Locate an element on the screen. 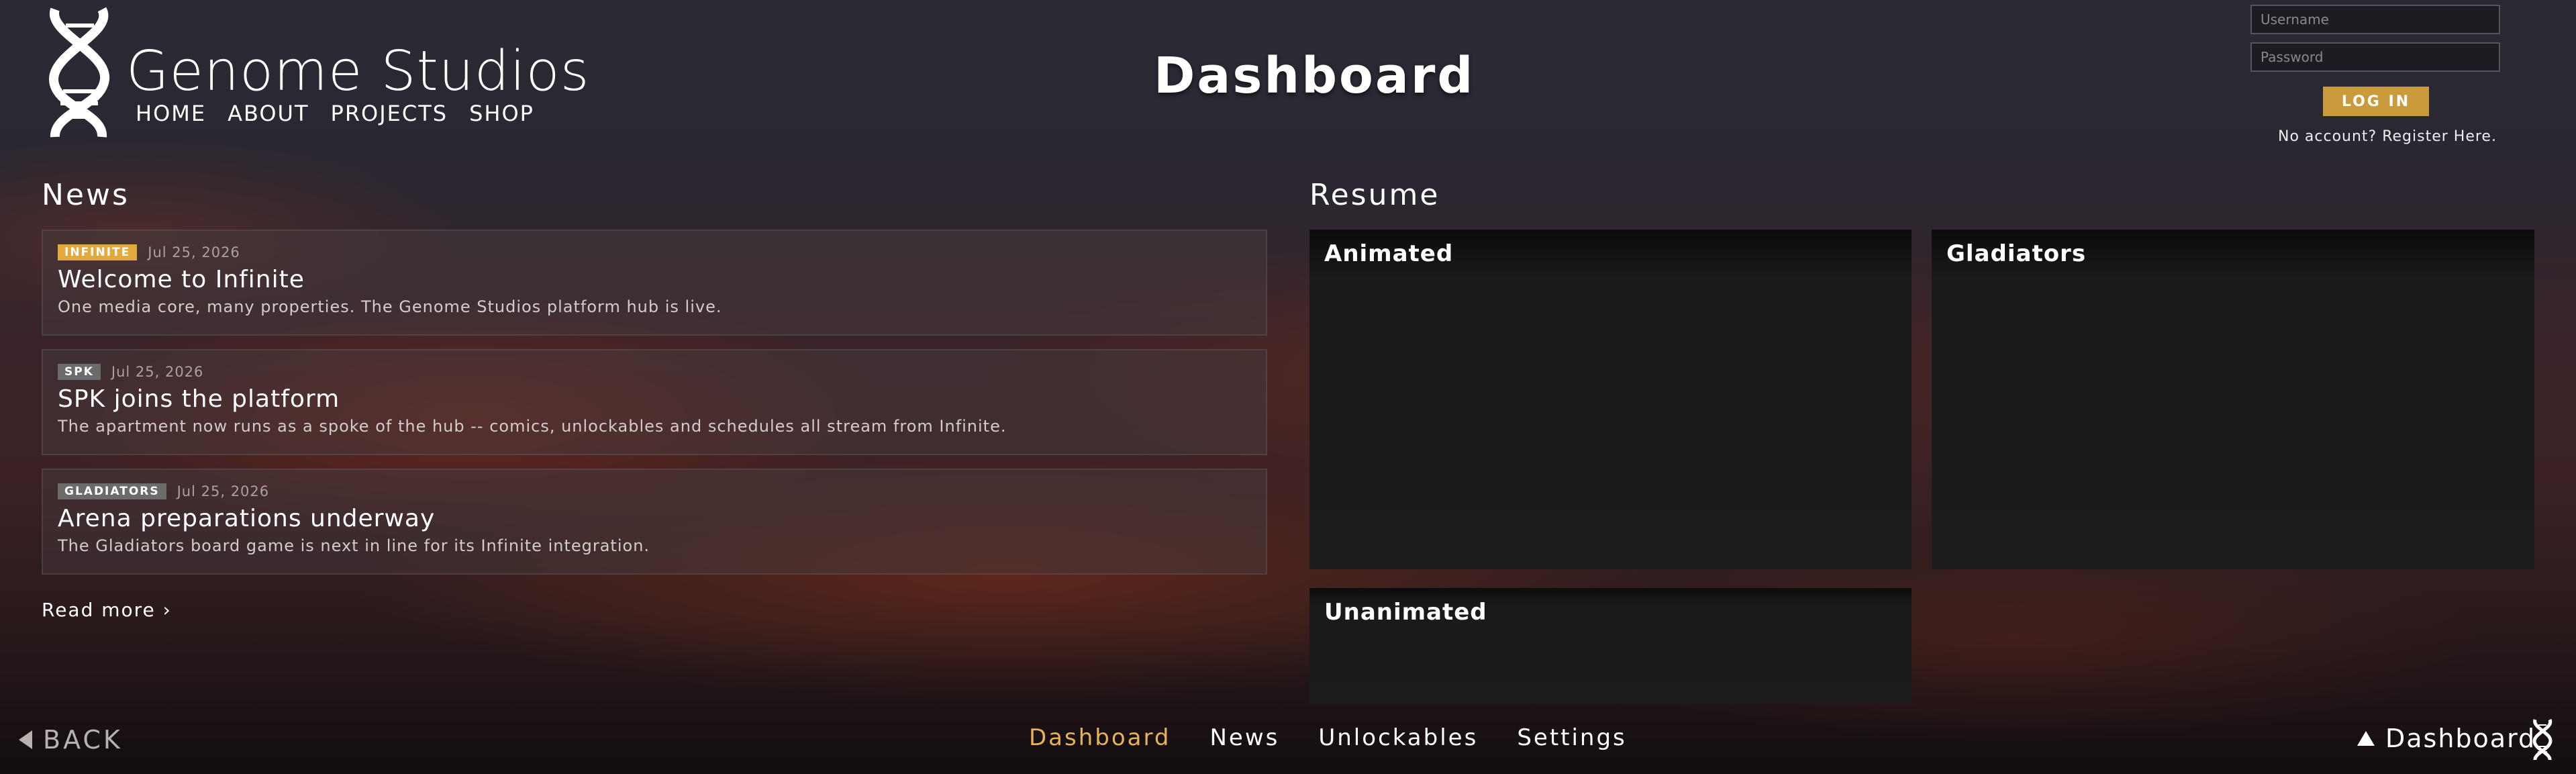  news-title: SPK joins the platform is located at coordinates (199, 399).